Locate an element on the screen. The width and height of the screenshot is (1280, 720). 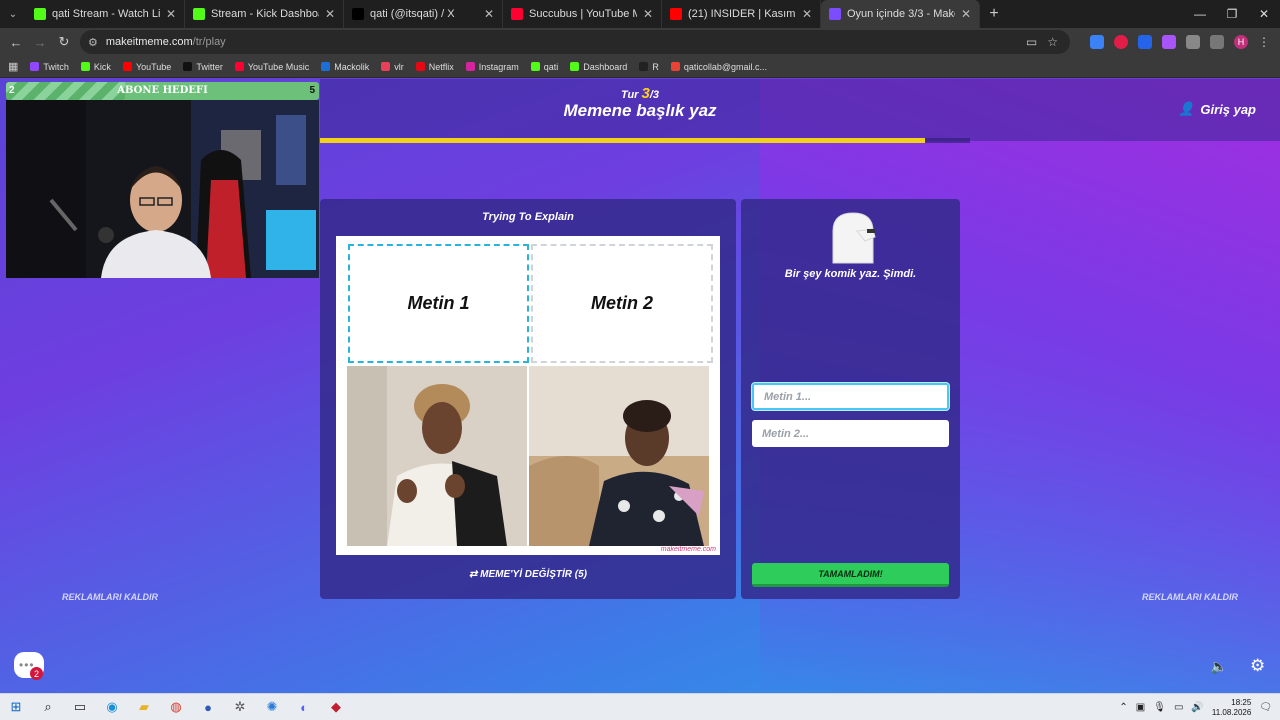
bookmark-star-icon: ☆ is located at coordinates (1052, 42).